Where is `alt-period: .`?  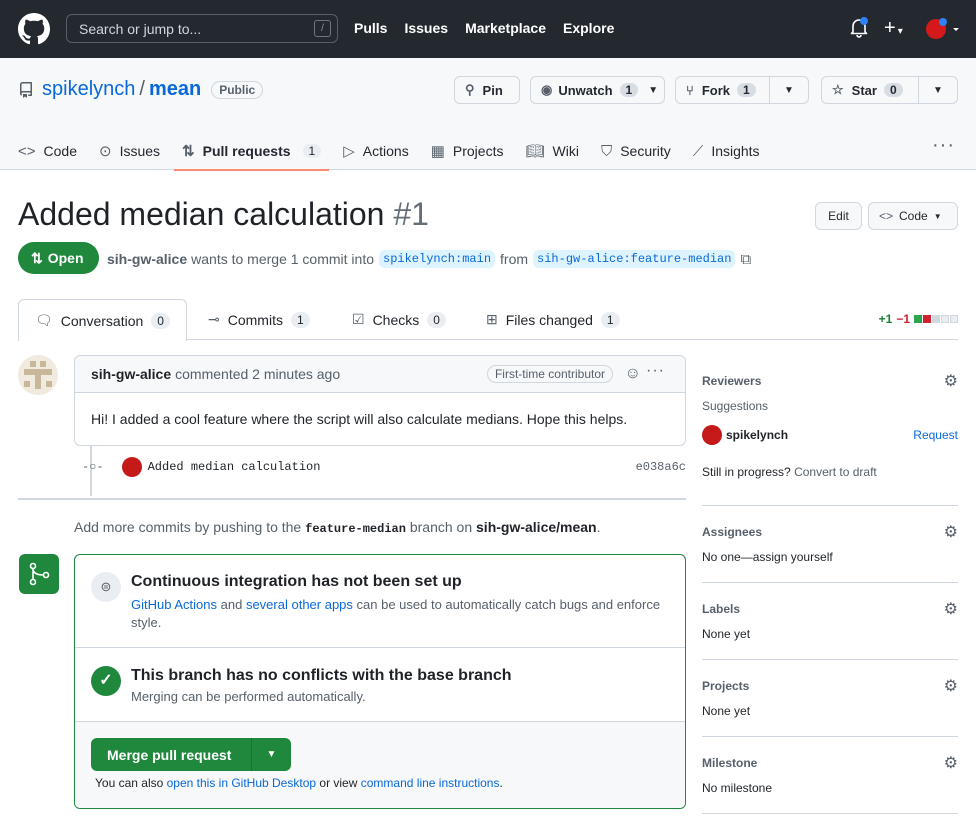
alt-period: . is located at coordinates (501, 783).